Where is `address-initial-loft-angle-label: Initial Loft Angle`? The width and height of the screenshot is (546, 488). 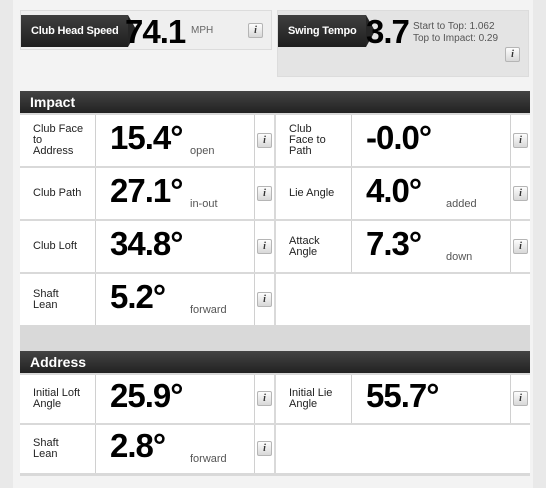
address-initial-loft-angle-label: Initial Loft Angle is located at coordinates (56, 399).